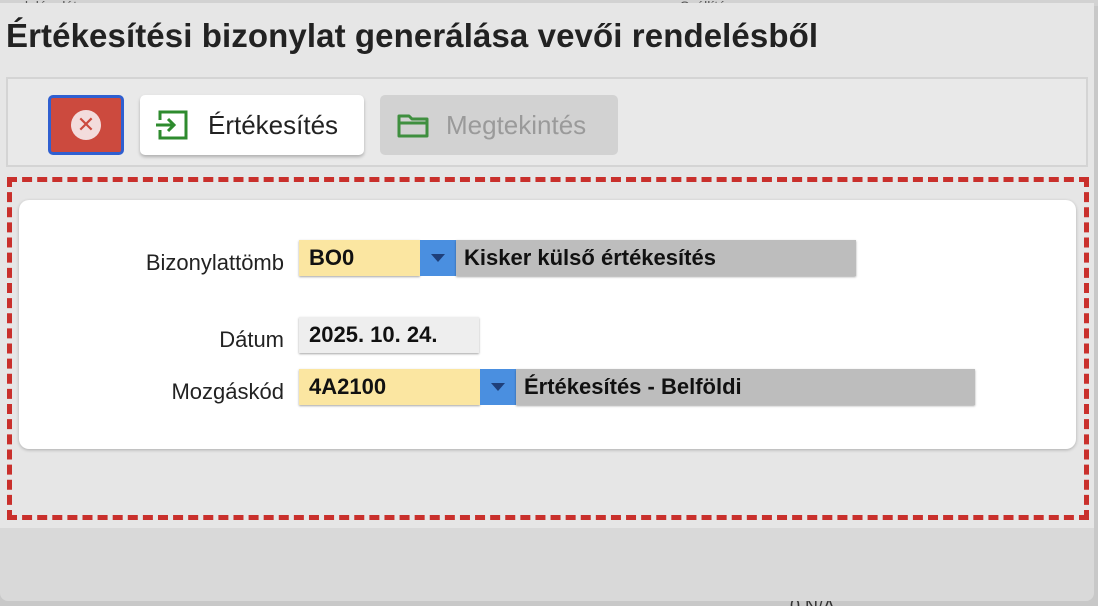  I want to click on sale-button: Értékesítés, so click(252, 125).